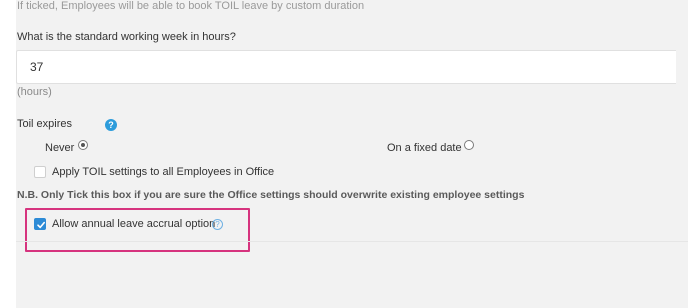 This screenshot has height=308, width=688. I want to click on radio-option-fixed-date: On a fixed date, so click(424, 147).